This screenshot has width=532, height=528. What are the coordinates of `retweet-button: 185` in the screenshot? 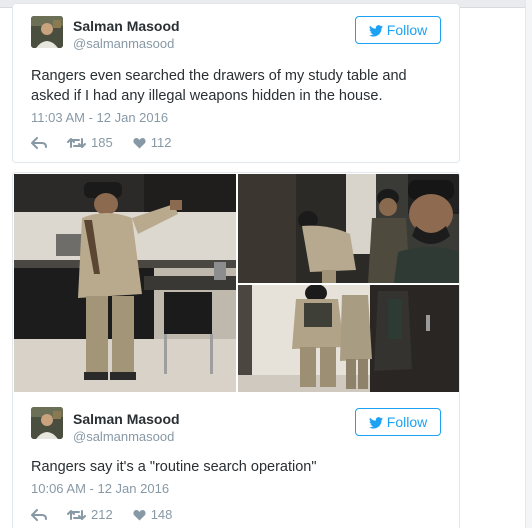 It's located at (90, 142).